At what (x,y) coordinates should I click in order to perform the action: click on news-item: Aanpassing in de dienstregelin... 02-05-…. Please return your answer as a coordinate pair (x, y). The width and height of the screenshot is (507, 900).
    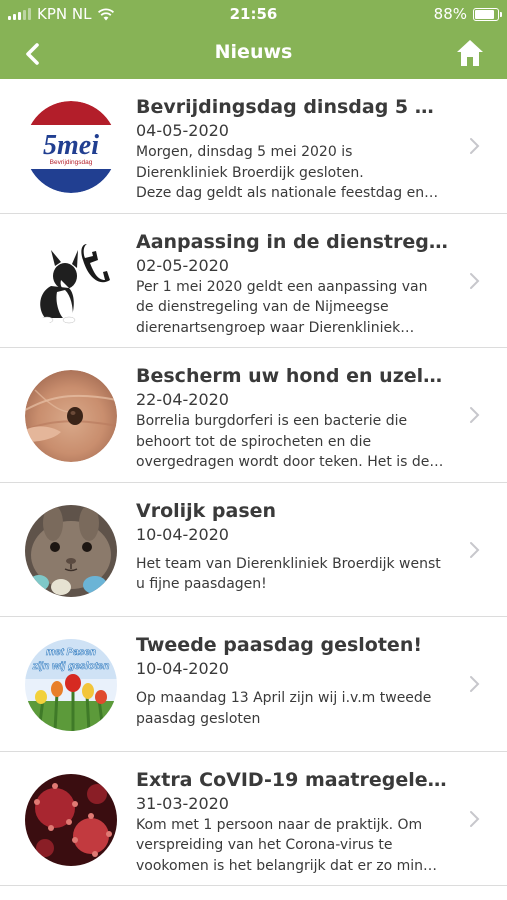
    Looking at the image, I should click on (253, 281).